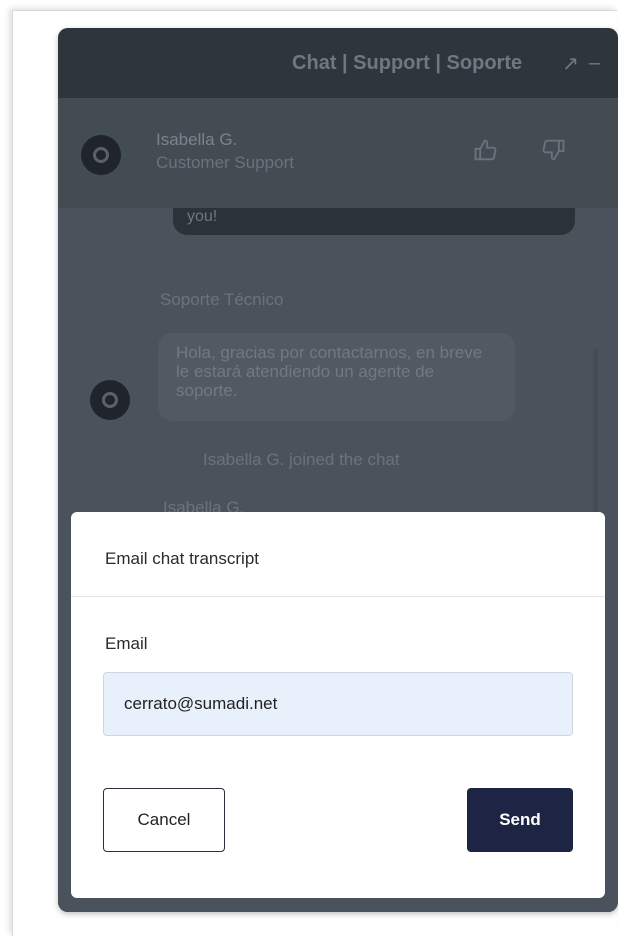  What do you see at coordinates (301, 459) in the screenshot?
I see `system-message: Isabella G. joined the chat` at bounding box center [301, 459].